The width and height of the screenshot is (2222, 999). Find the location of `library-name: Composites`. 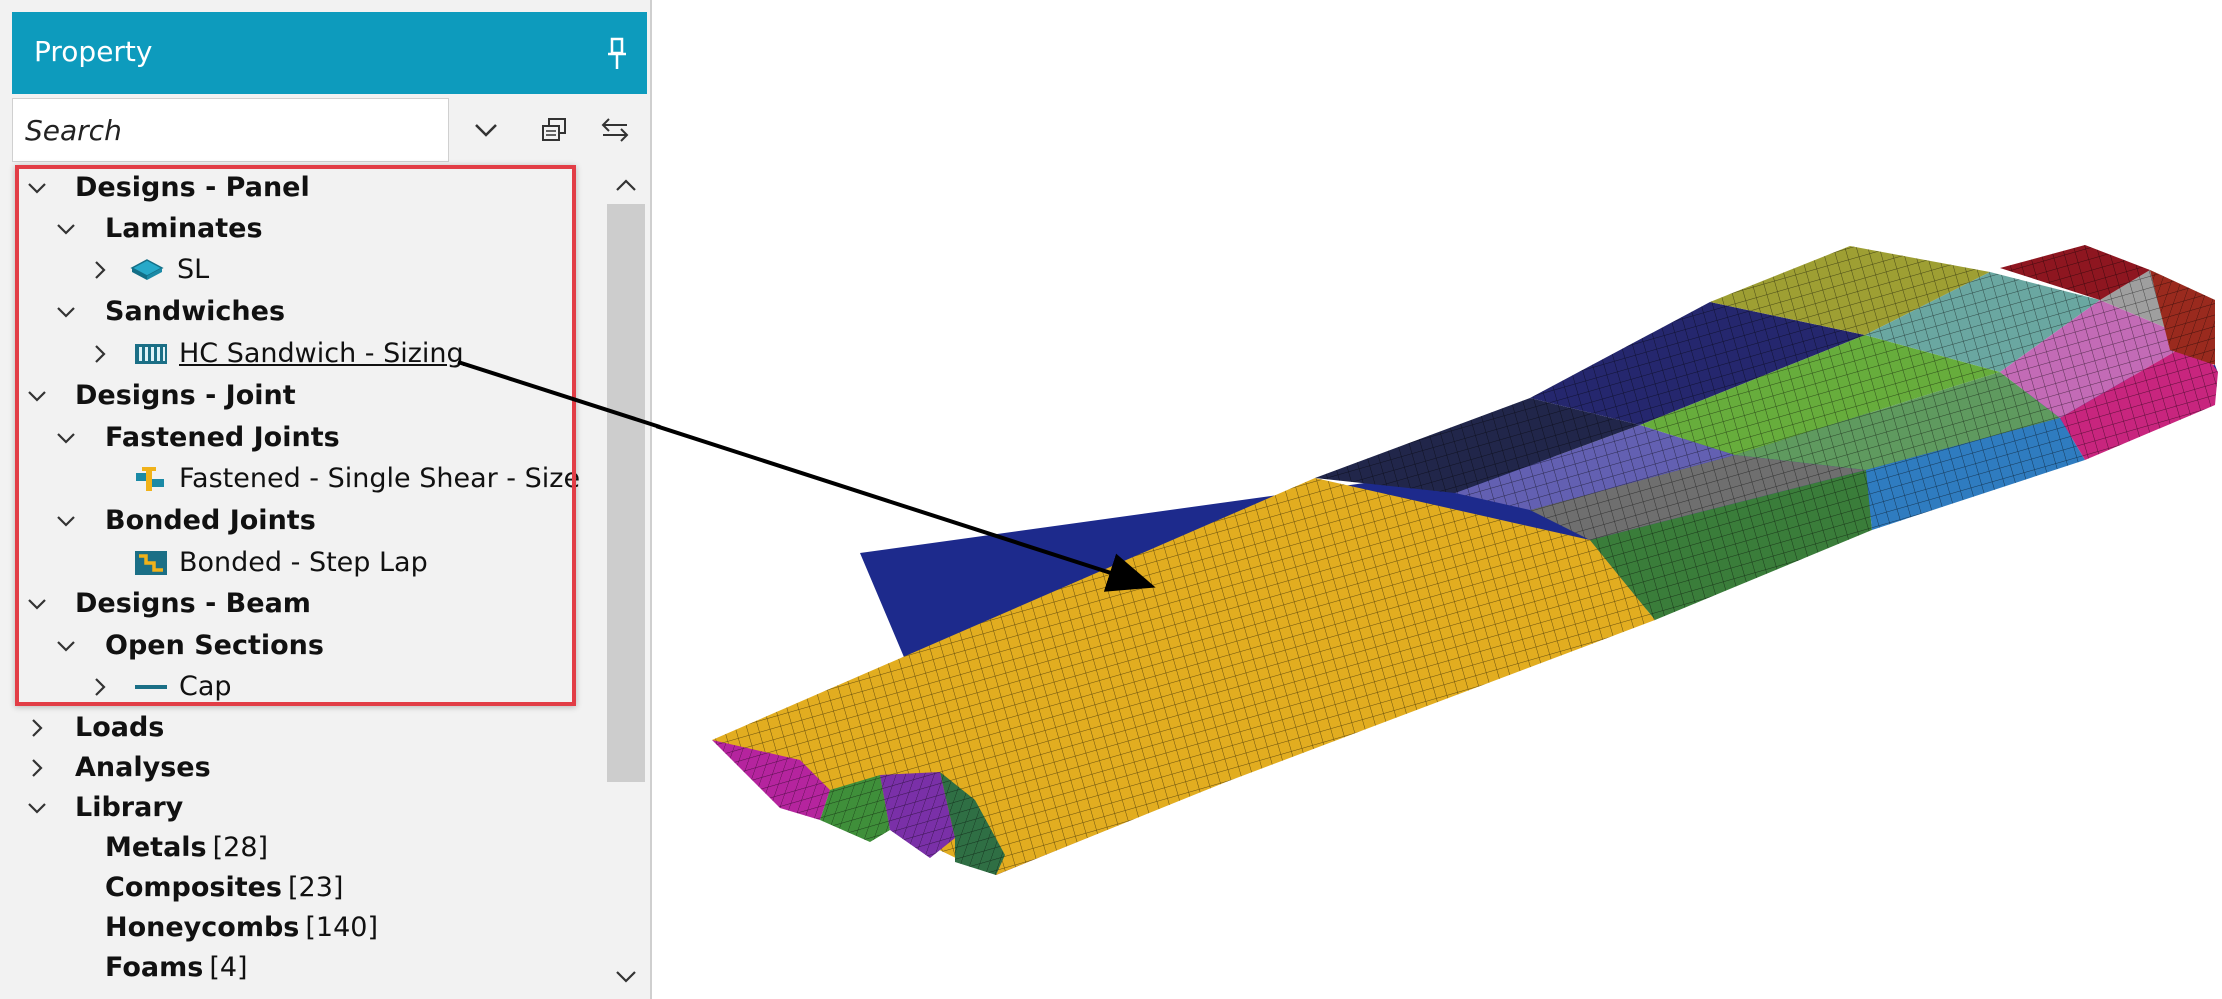

library-name: Composites is located at coordinates (193, 887).